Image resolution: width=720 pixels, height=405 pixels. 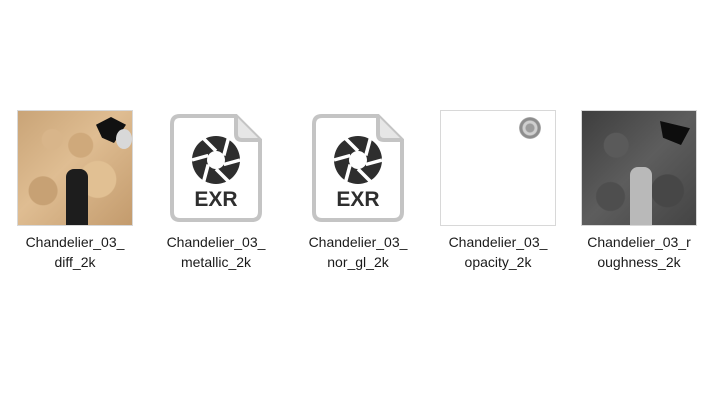 I want to click on file-item-opacity: Chandelier_03_ opacity_2k, so click(x=498, y=190).